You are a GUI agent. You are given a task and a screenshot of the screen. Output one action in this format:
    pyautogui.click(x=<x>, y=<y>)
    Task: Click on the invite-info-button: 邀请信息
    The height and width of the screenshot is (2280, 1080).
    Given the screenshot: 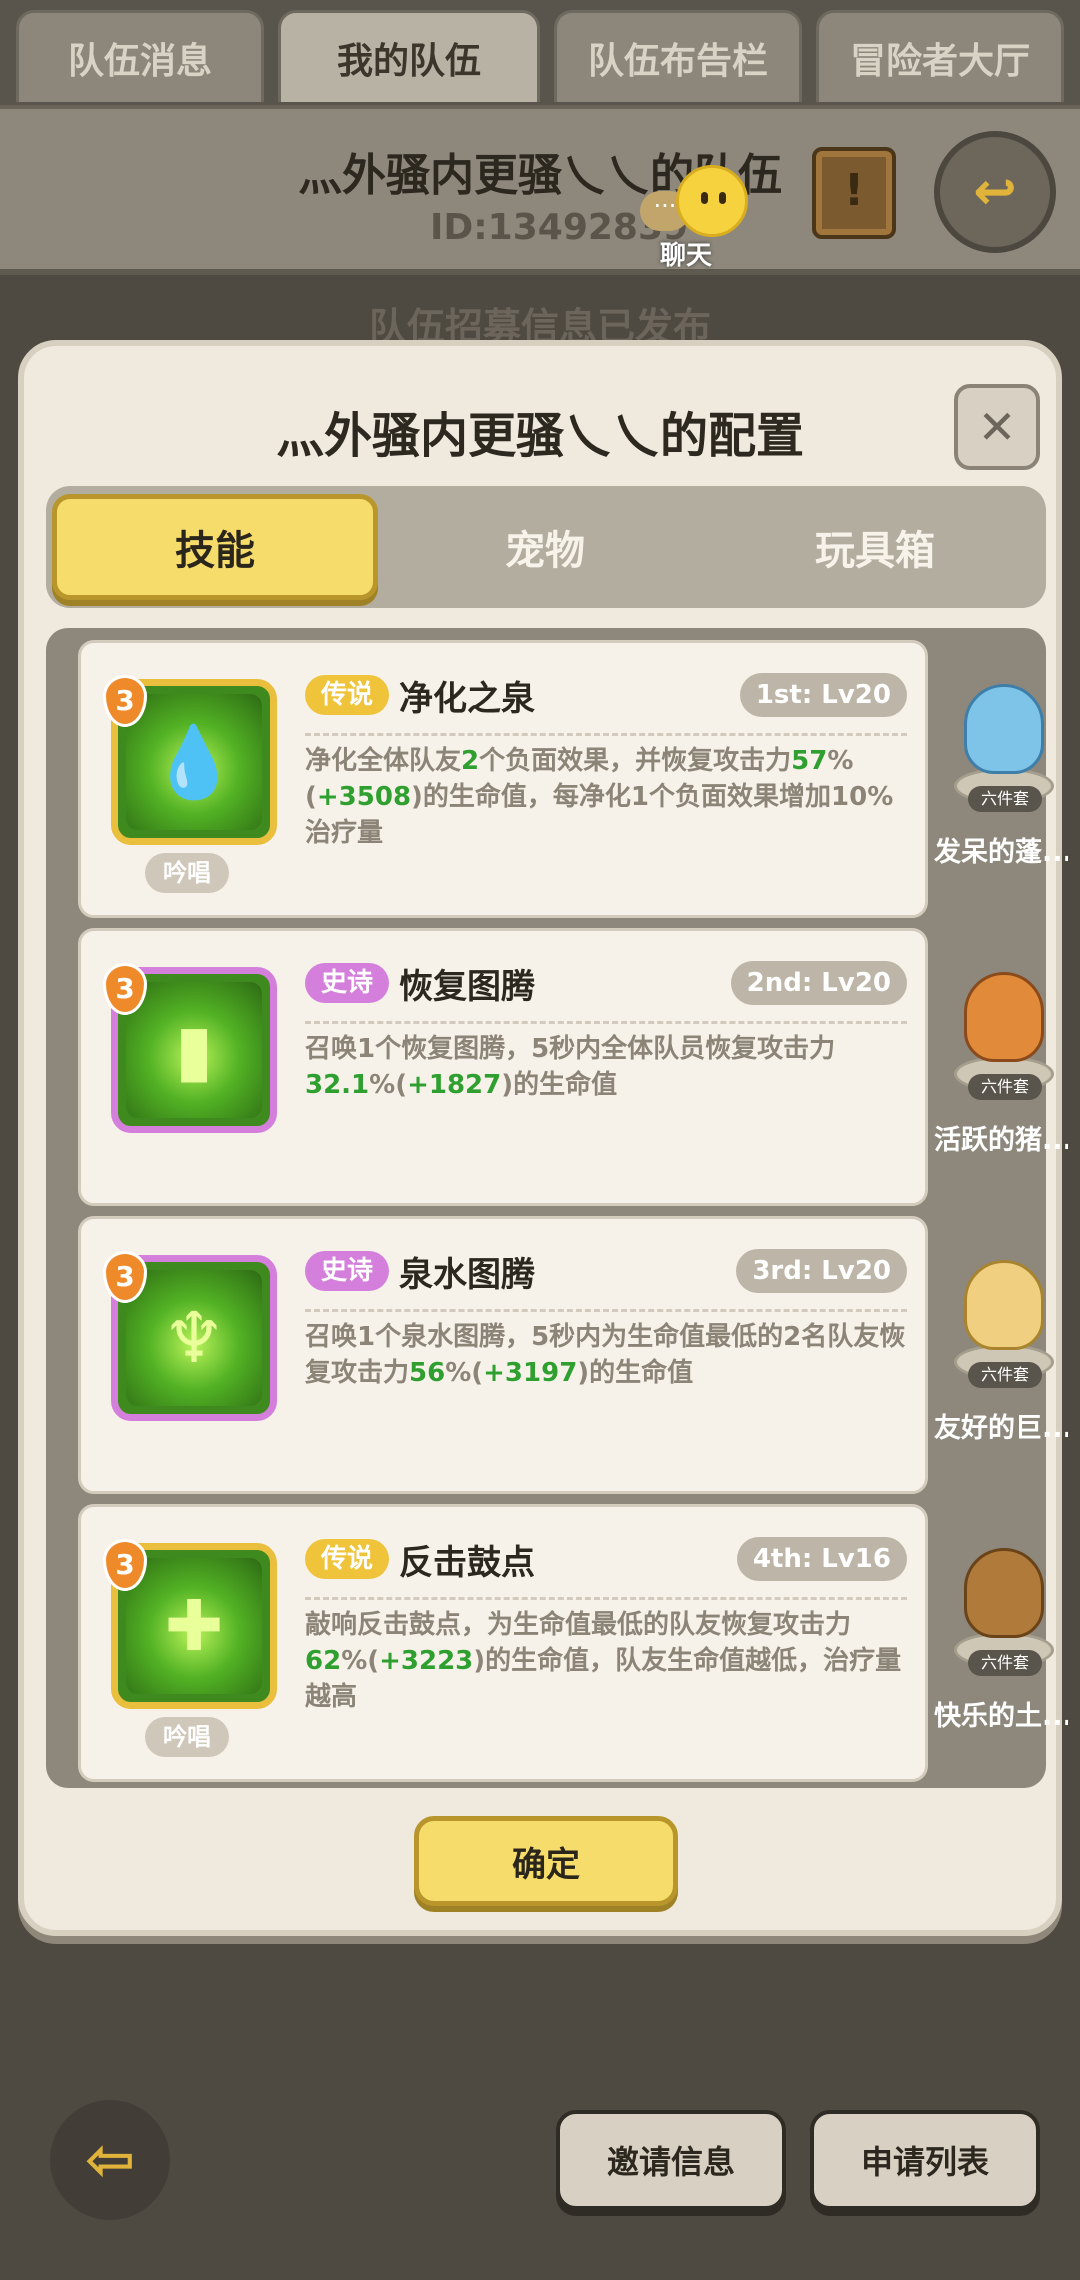 What is the action you would take?
    pyautogui.click(x=671, y=2160)
    